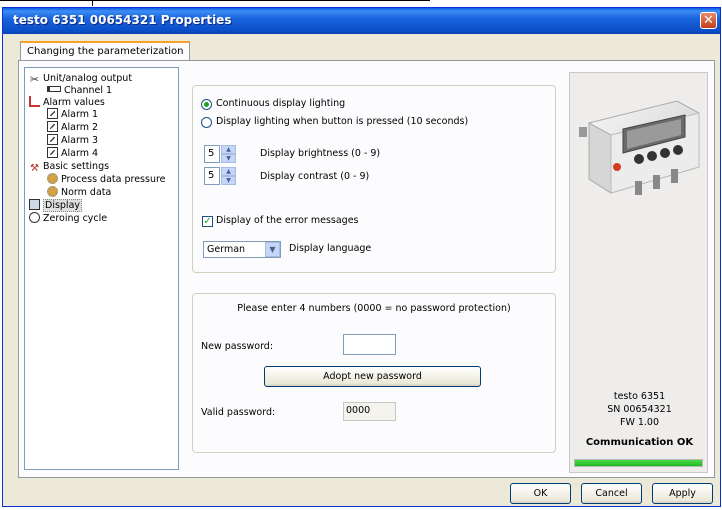 The image size is (722, 510). What do you see at coordinates (75, 218) in the screenshot?
I see `tree-item-label: Zeroing cycle` at bounding box center [75, 218].